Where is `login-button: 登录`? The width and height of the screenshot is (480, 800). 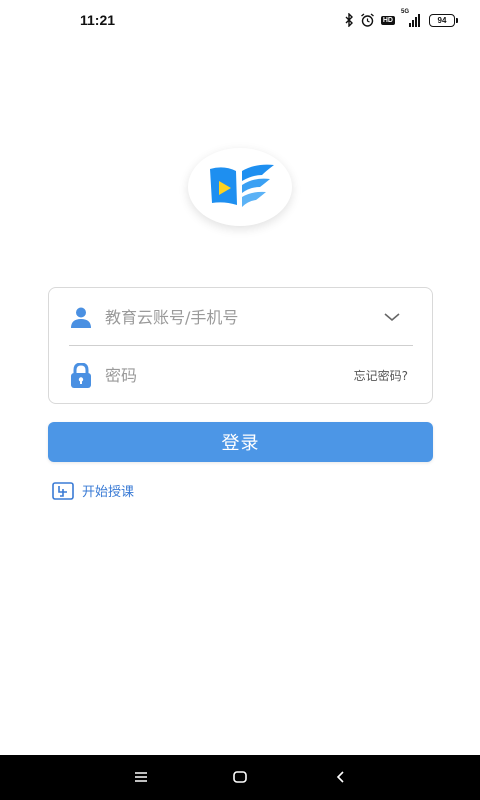
login-button: 登录 is located at coordinates (240, 442).